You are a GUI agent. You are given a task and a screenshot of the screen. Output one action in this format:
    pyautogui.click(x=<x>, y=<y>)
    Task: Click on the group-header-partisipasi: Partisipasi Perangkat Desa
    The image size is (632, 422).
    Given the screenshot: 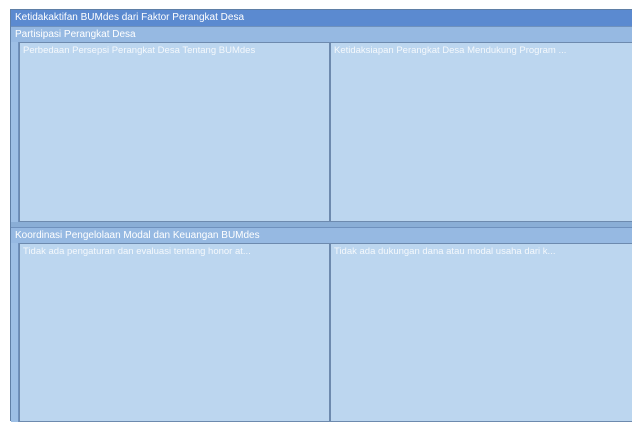 What is the action you would take?
    pyautogui.click(x=321, y=34)
    